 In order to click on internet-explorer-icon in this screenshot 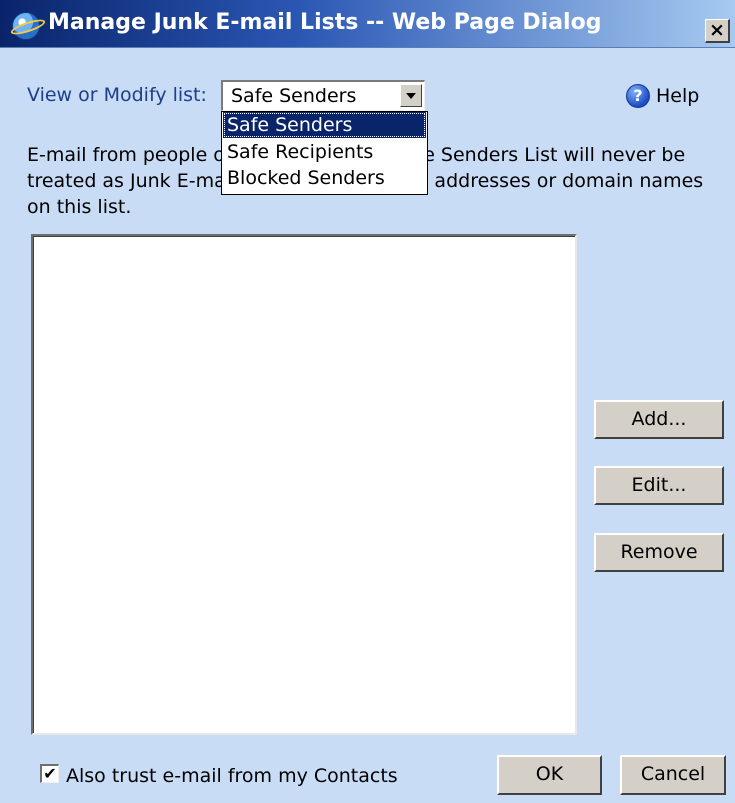, I will do `click(26, 26)`.